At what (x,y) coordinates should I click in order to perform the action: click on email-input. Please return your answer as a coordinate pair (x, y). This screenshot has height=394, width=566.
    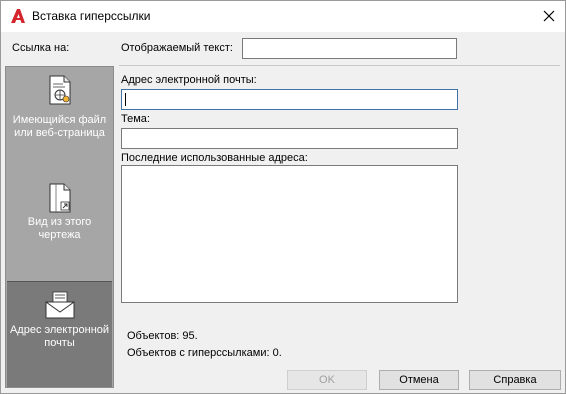
    Looking at the image, I should click on (289, 99).